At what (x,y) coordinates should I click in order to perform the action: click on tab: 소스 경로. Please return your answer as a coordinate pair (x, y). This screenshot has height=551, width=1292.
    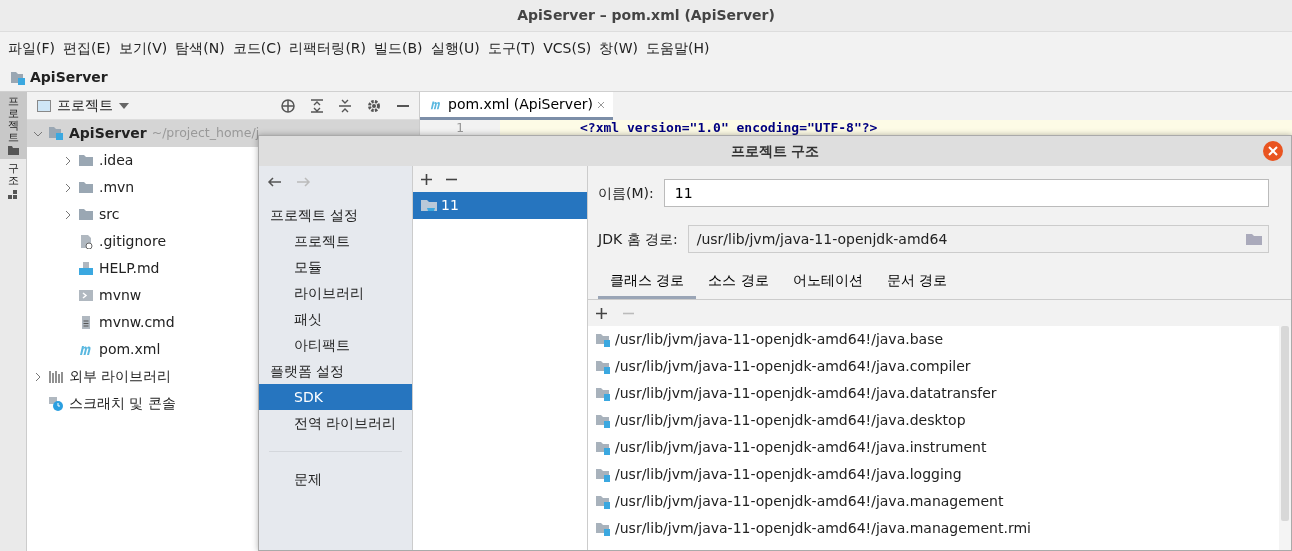
    Looking at the image, I should click on (738, 281).